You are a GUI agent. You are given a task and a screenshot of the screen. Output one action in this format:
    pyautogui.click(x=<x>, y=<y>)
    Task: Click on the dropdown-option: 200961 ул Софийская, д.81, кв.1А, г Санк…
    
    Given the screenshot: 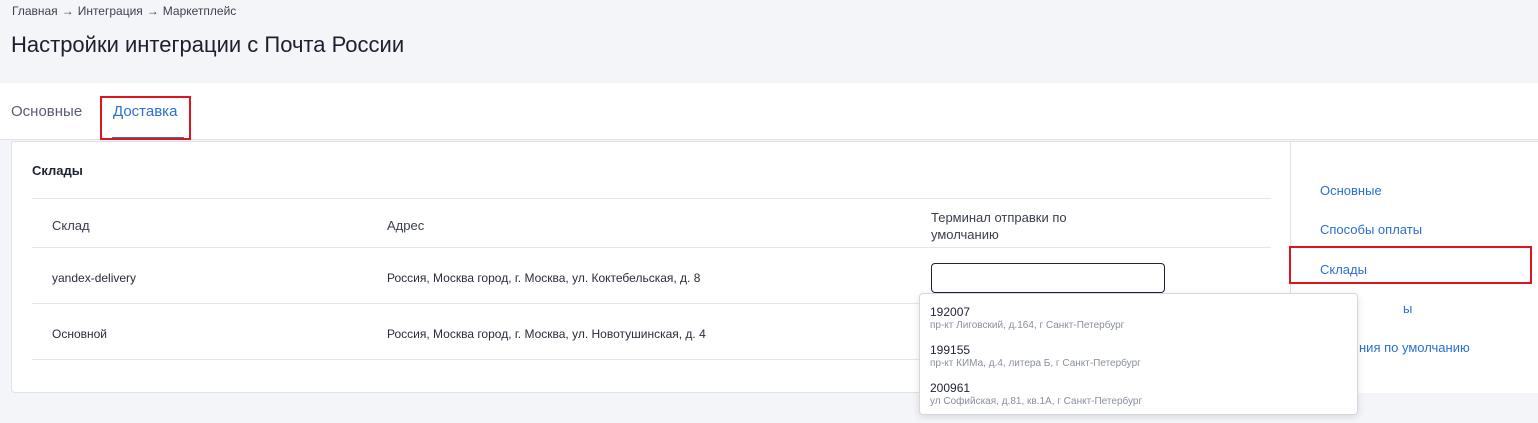 What is the action you would take?
    pyautogui.click(x=1036, y=394)
    